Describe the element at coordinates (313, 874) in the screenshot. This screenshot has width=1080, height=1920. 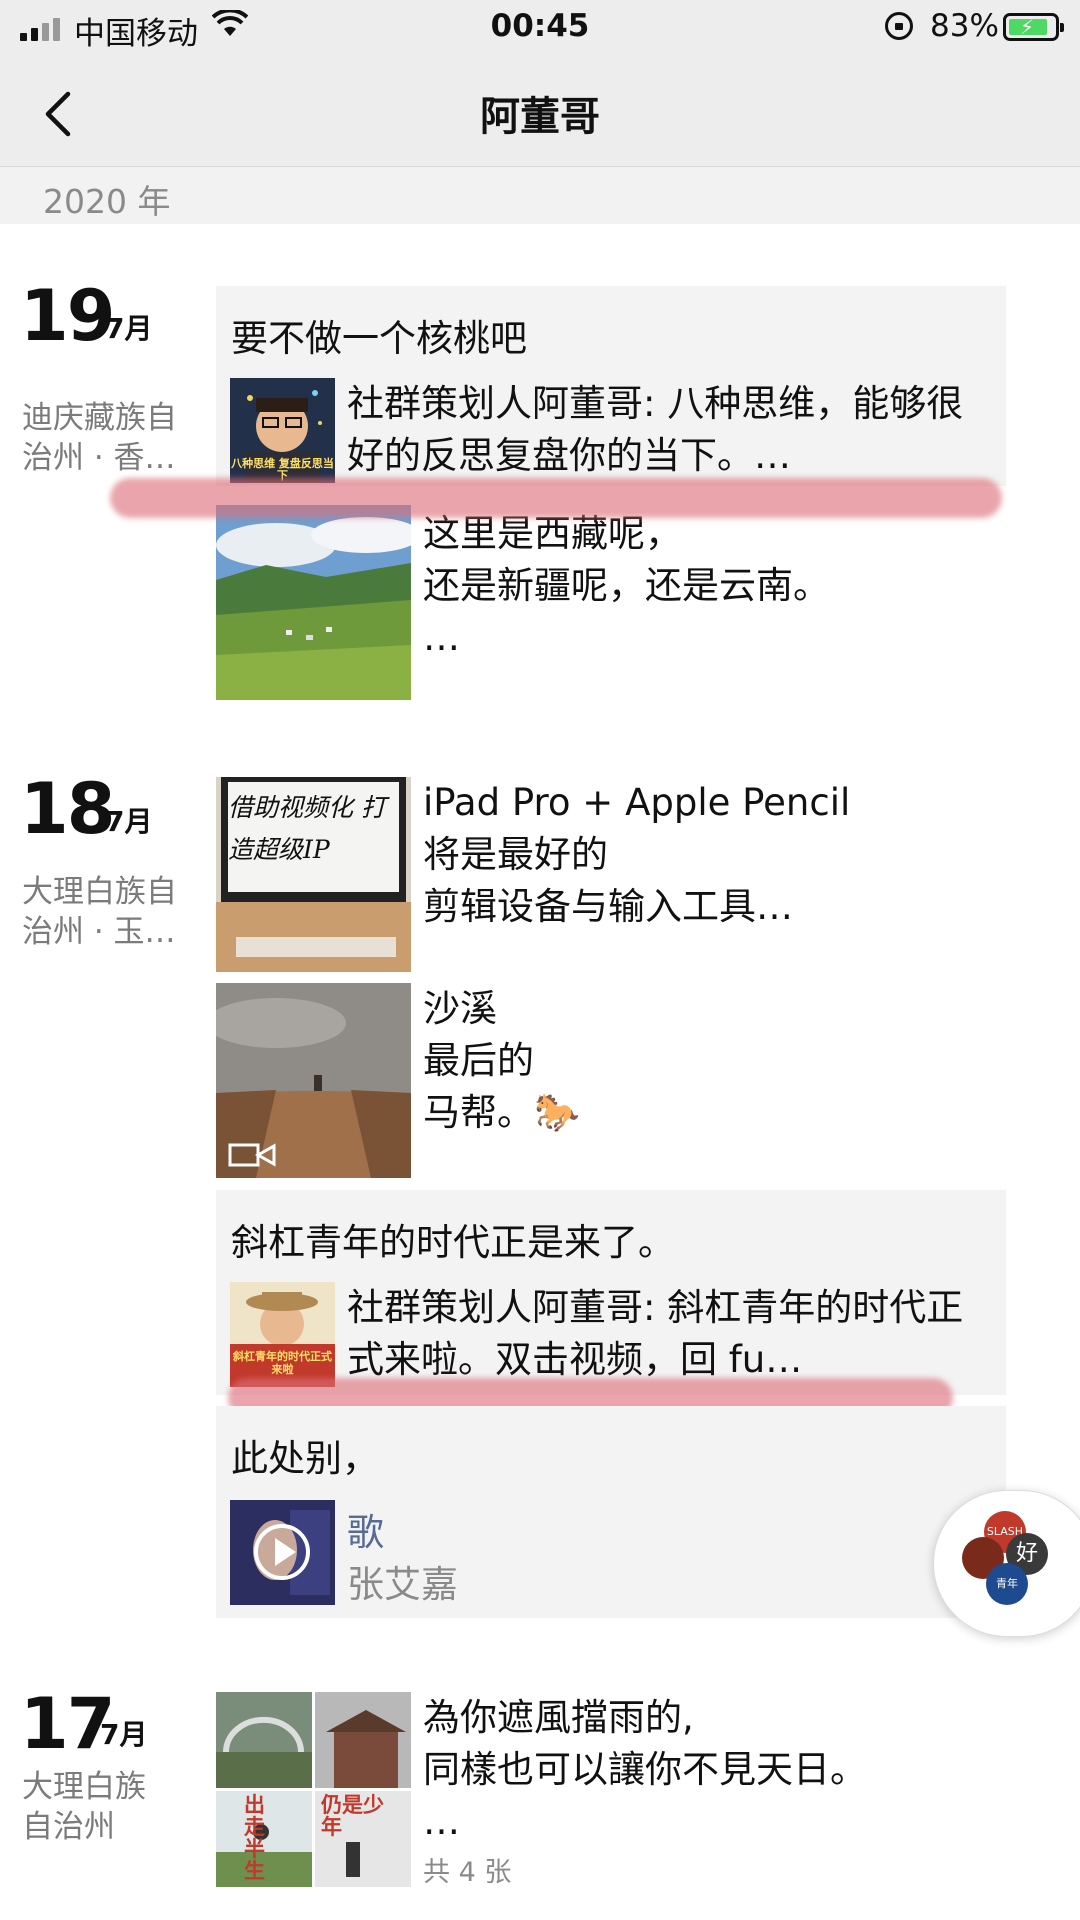
I see `photo-thumbnail: 借助视频化 打造超级IP` at that location.